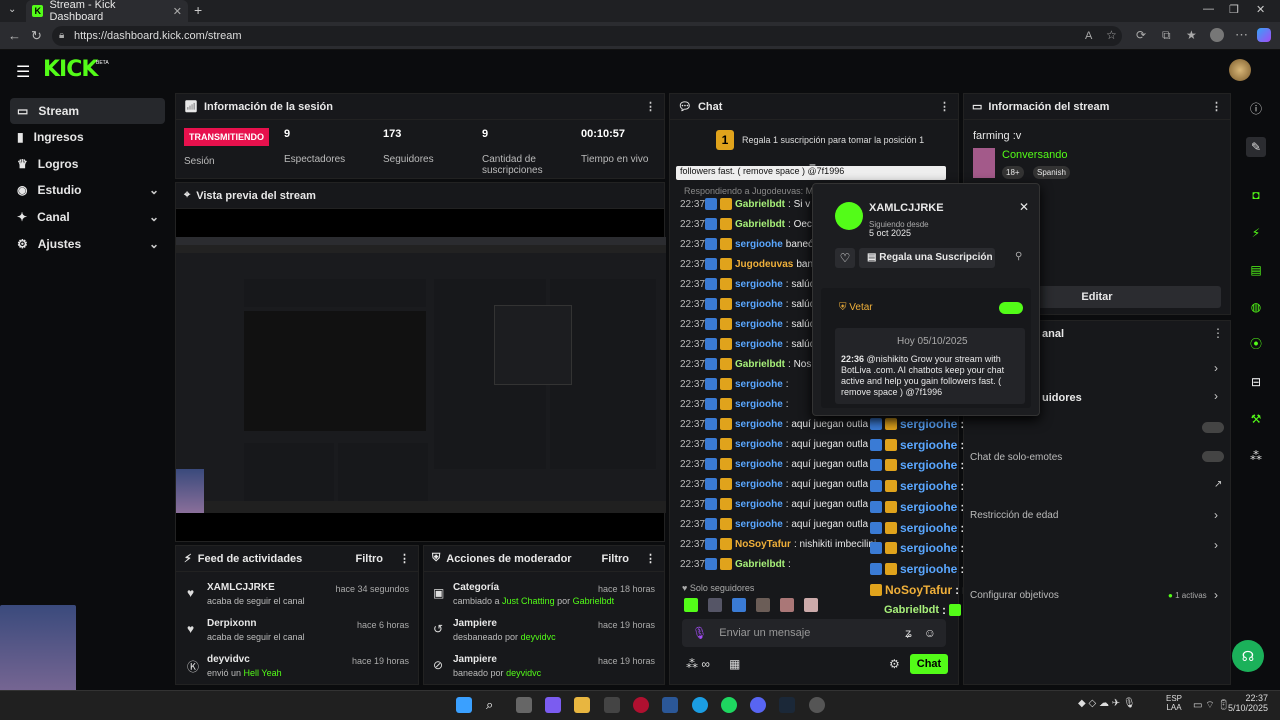 Image resolution: width=1280 pixels, height=720 pixels. I want to click on chat-message: 22:37 NoSoyTafur: nishikiti imbecilini, so click(778, 544).